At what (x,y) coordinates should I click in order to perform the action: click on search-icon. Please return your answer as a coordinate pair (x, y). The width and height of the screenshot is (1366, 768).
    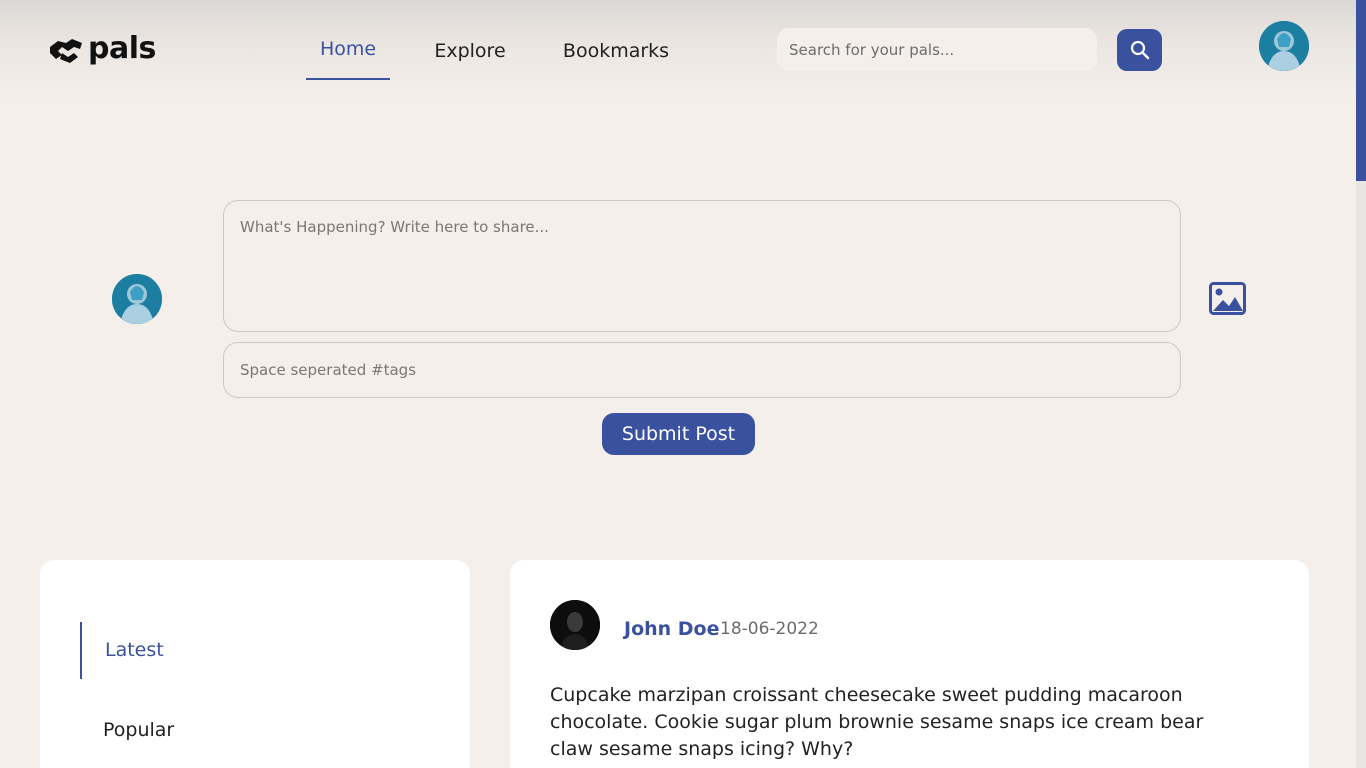
    Looking at the image, I should click on (1139, 50).